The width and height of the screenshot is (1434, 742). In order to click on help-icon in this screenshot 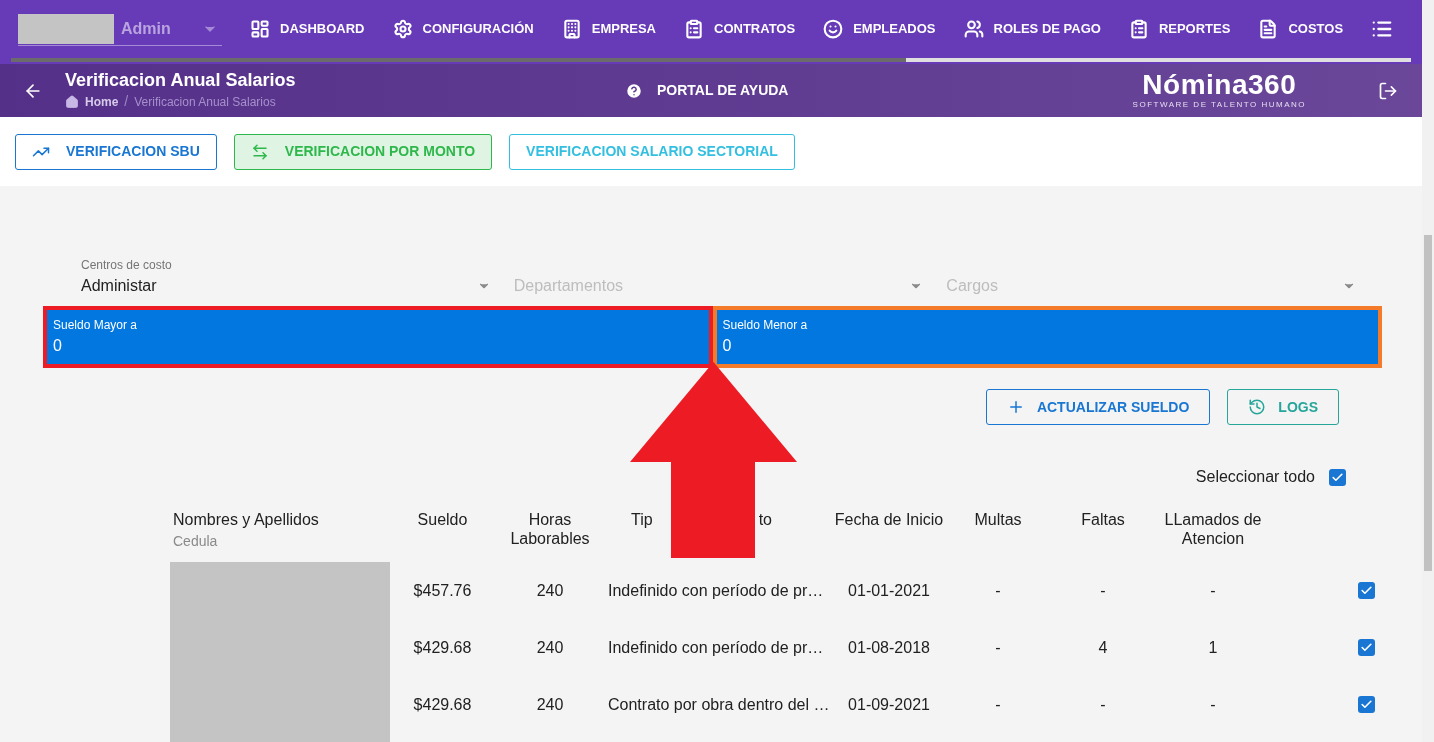, I will do `click(634, 90)`.